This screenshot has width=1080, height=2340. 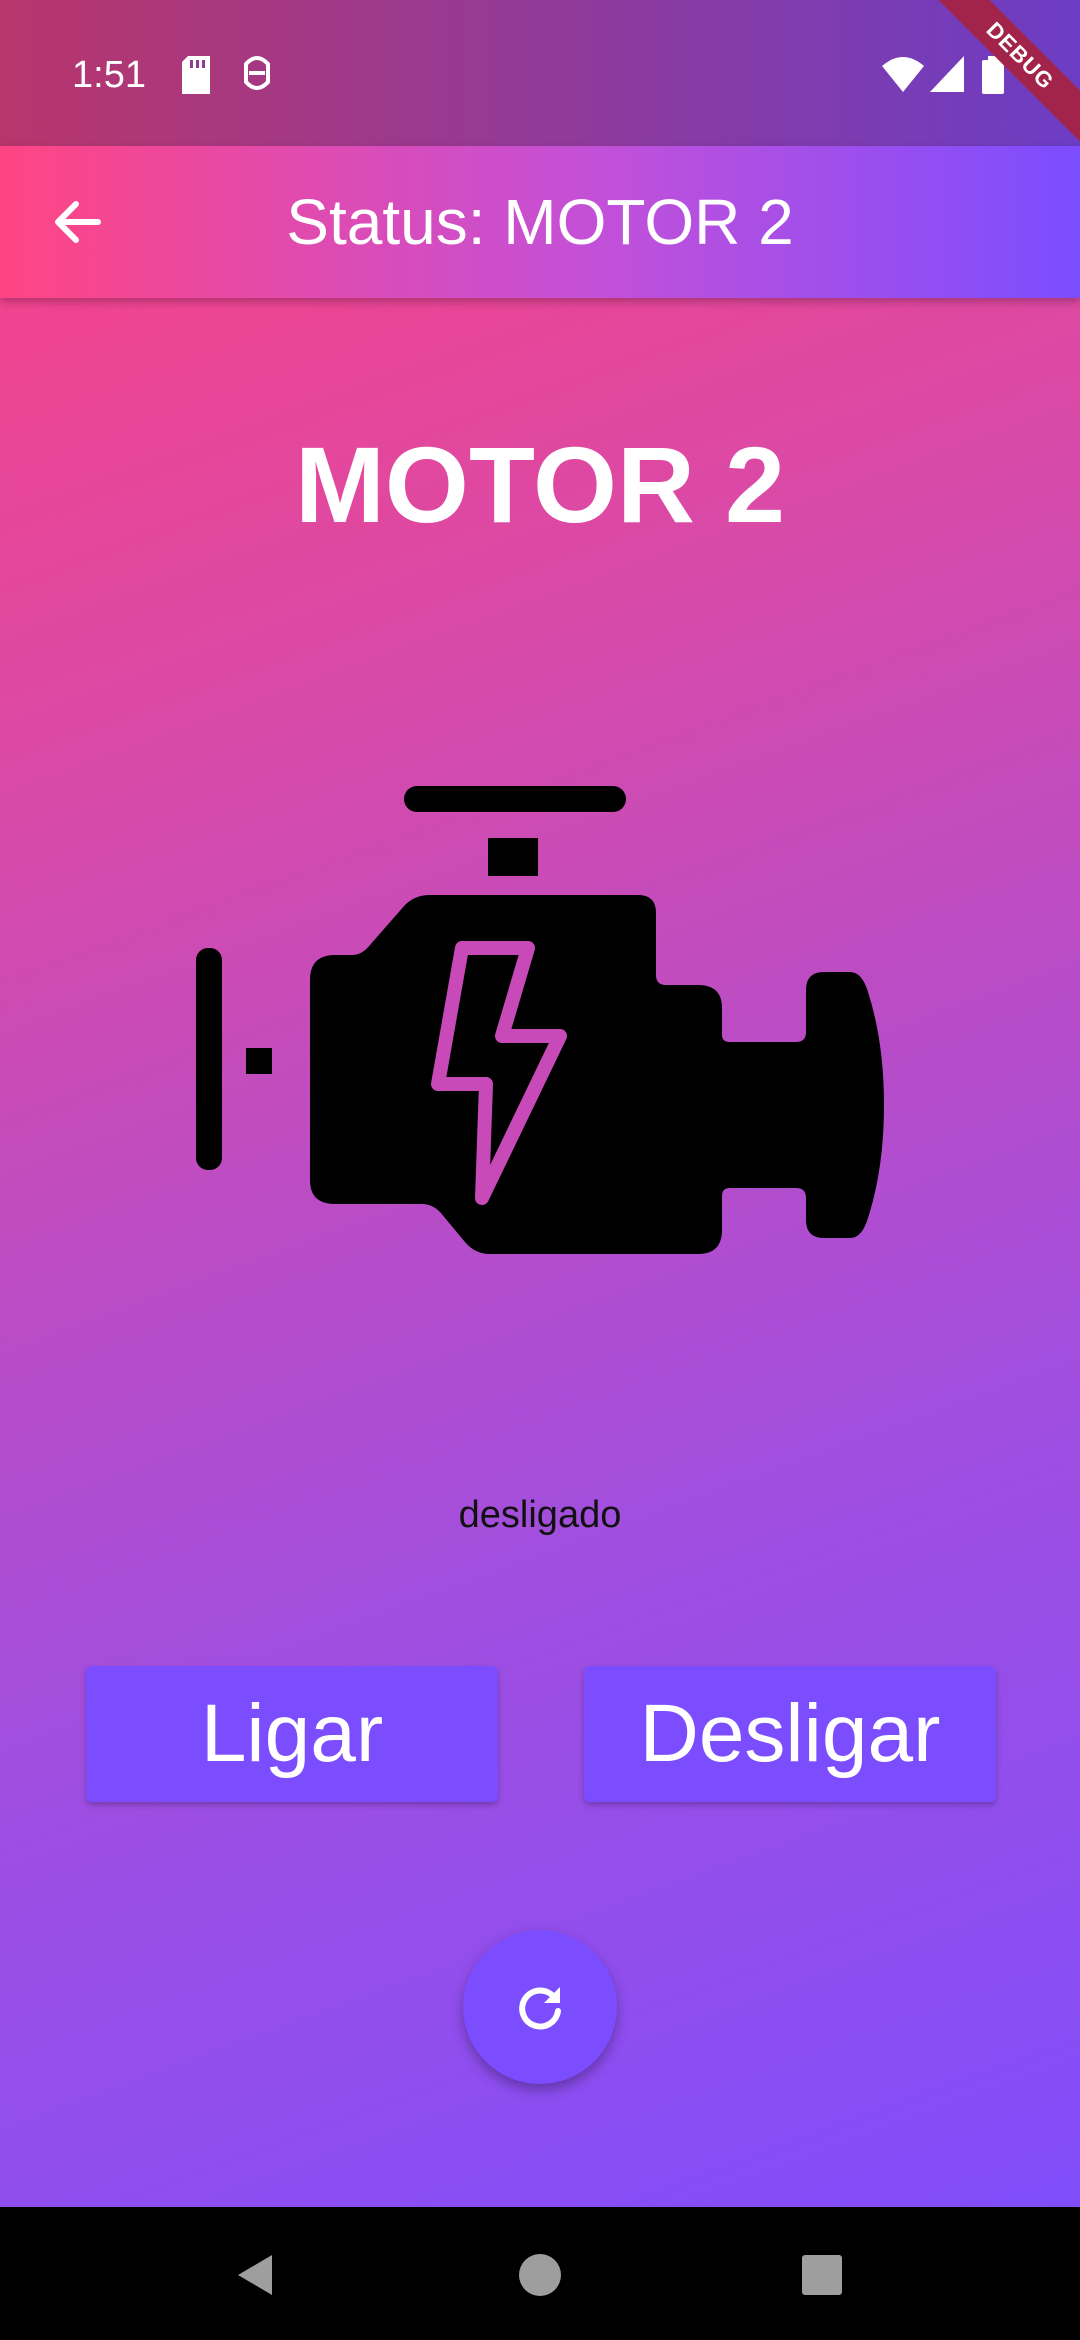 I want to click on home-circle-icon, so click(x=540, y=2275).